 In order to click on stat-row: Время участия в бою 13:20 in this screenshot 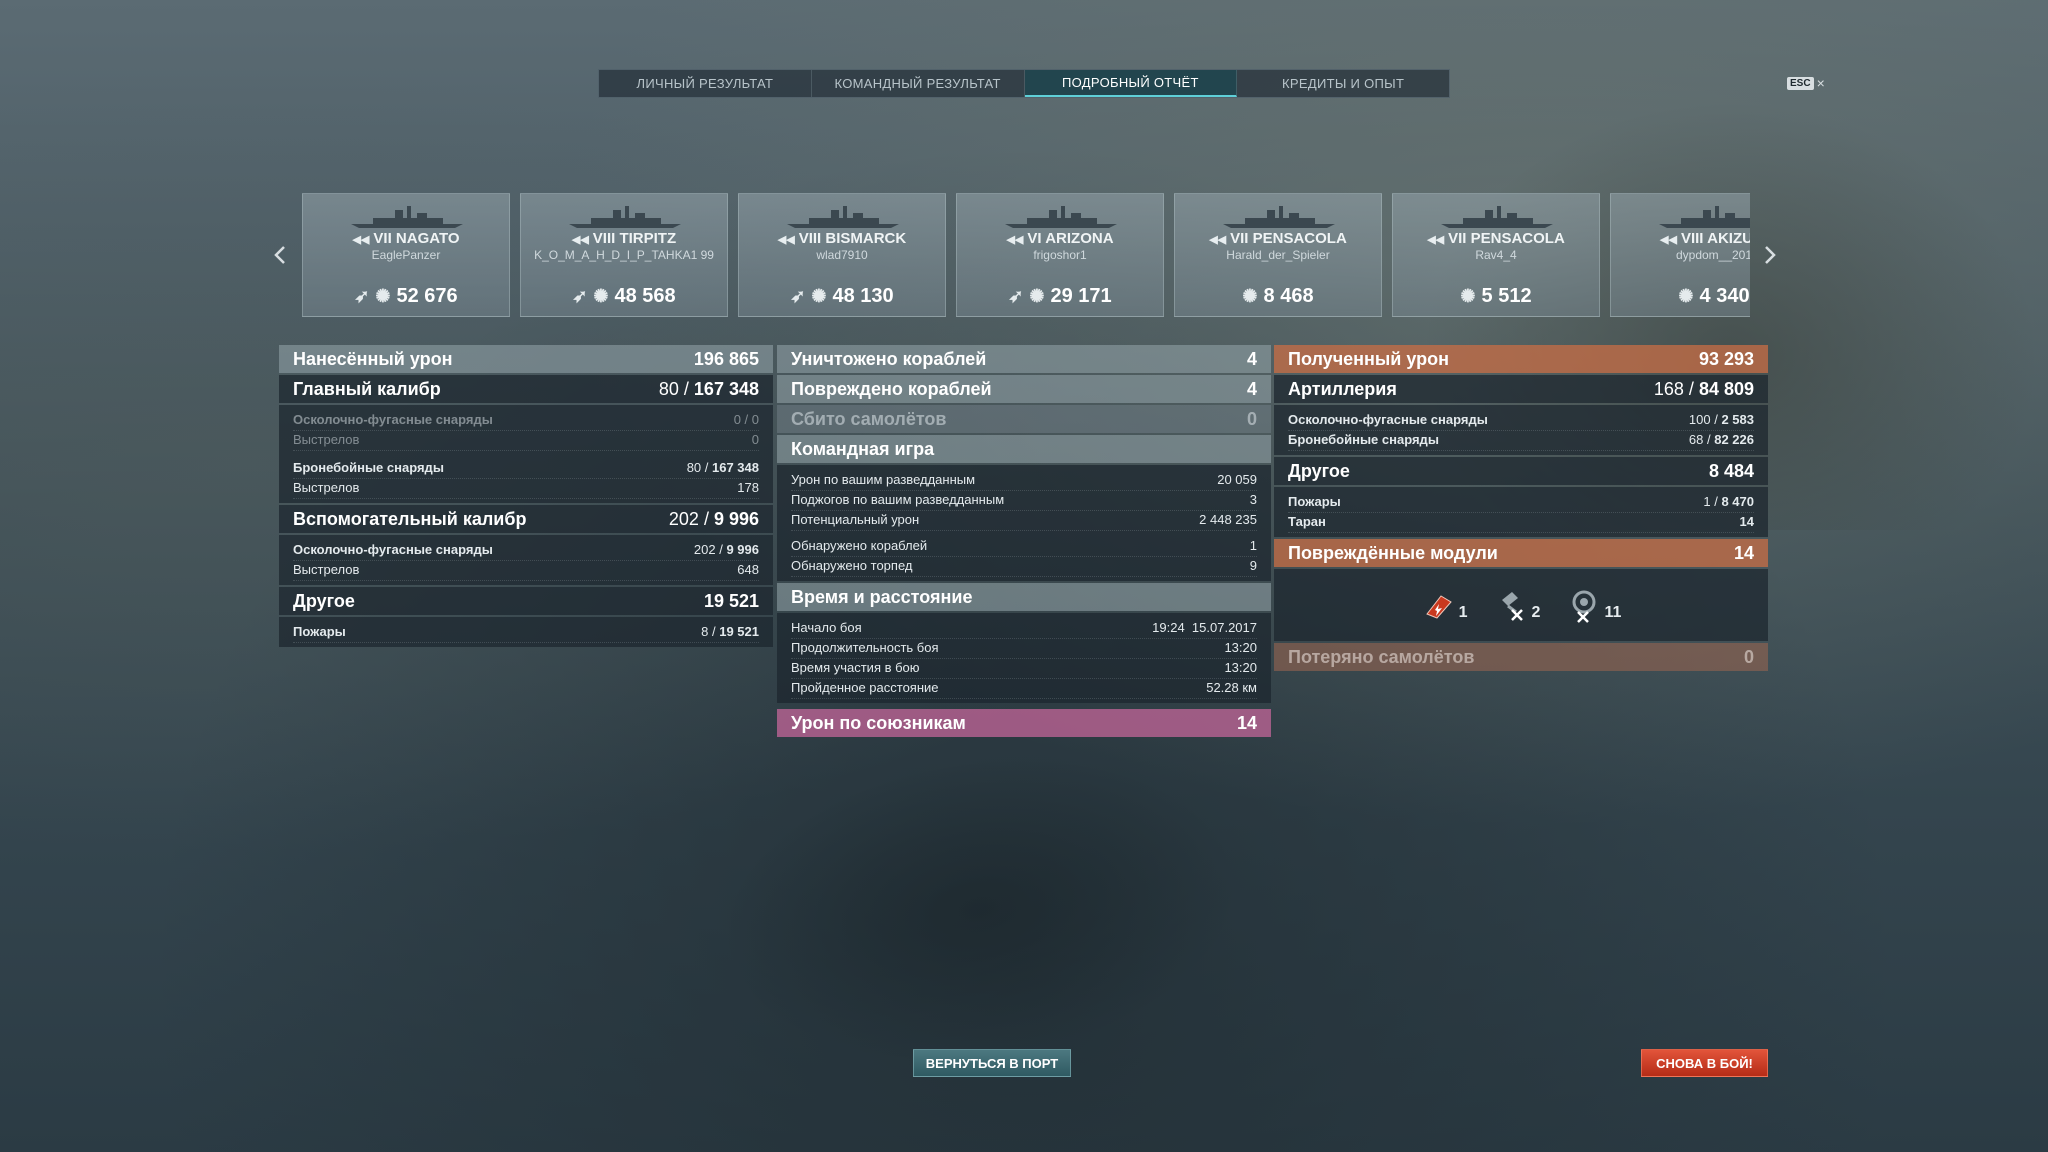, I will do `click(1024, 669)`.